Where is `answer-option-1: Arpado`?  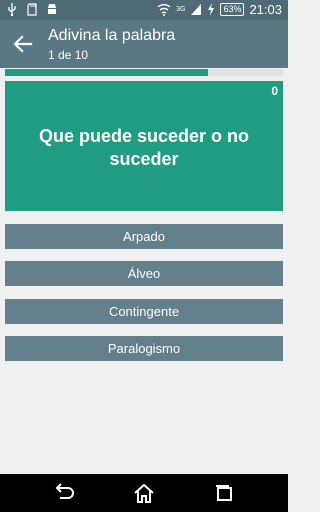
answer-option-1: Arpado is located at coordinates (144, 236).